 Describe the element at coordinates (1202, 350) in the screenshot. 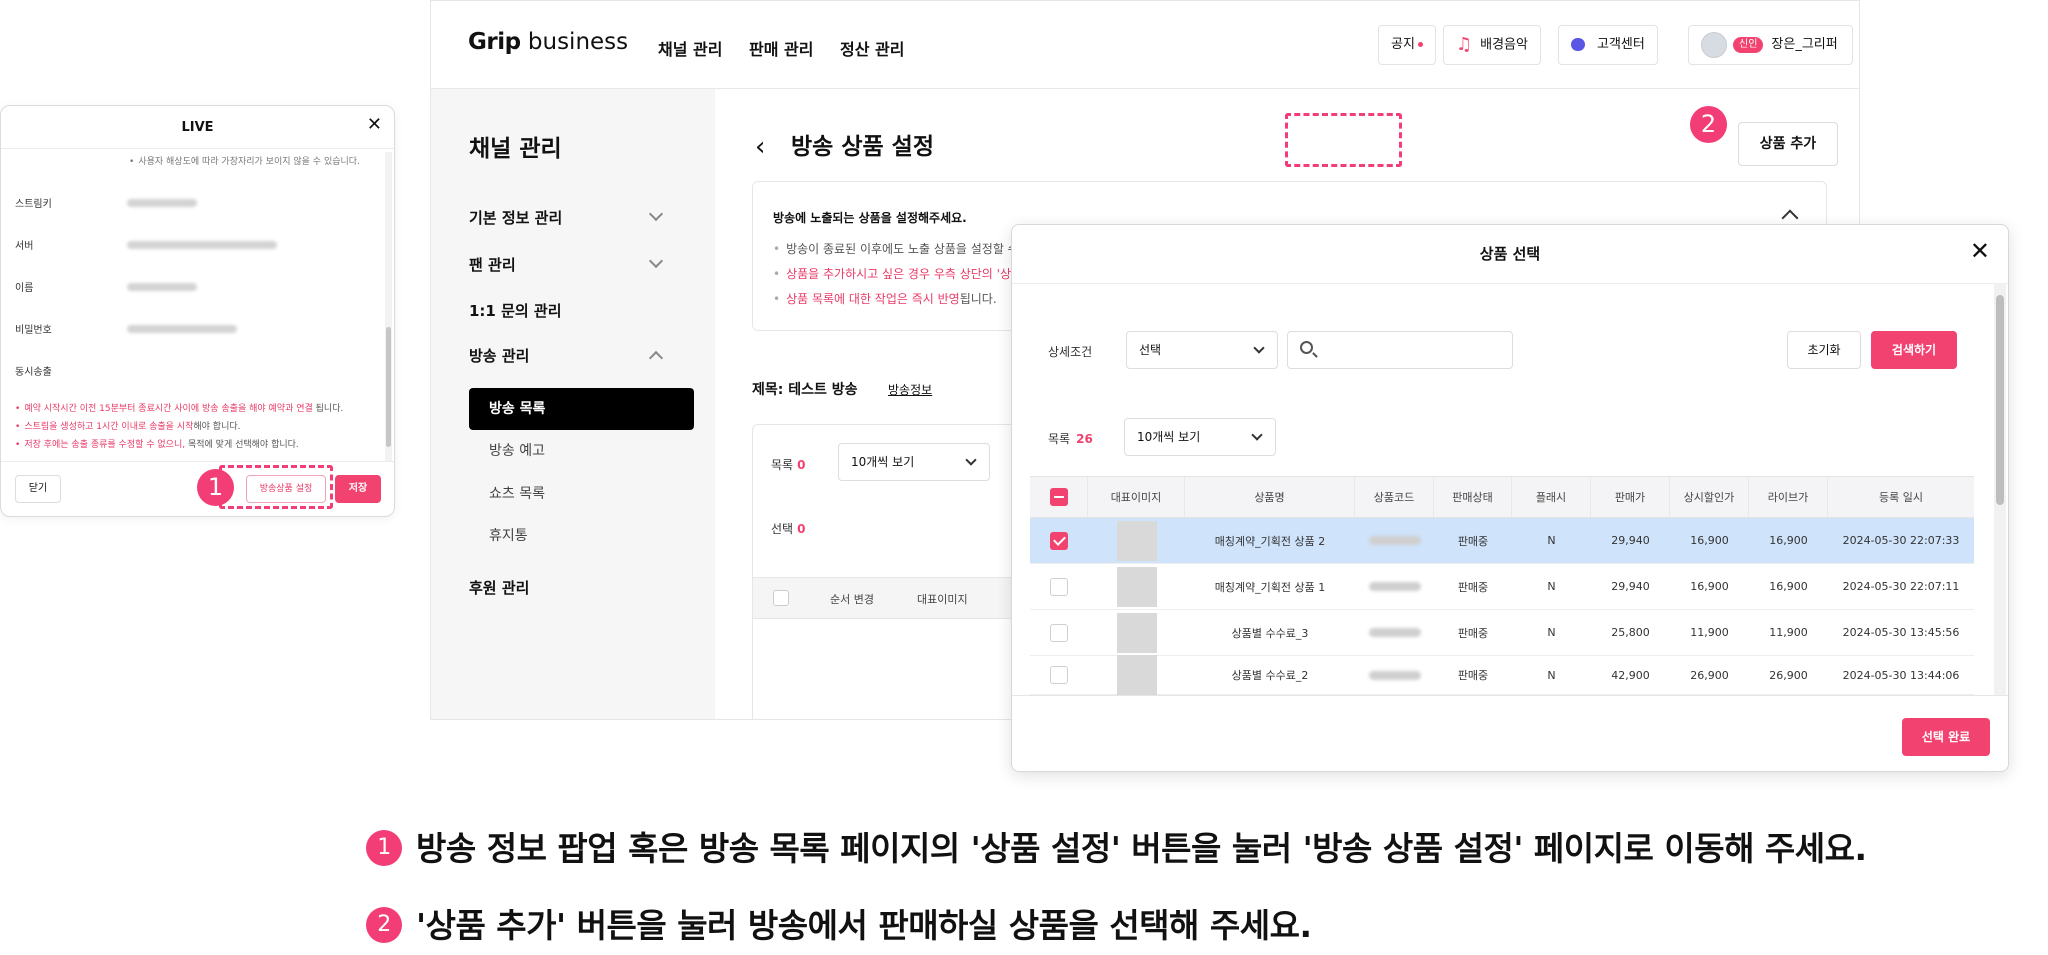

I see `detail-condition-select: 선택` at that location.